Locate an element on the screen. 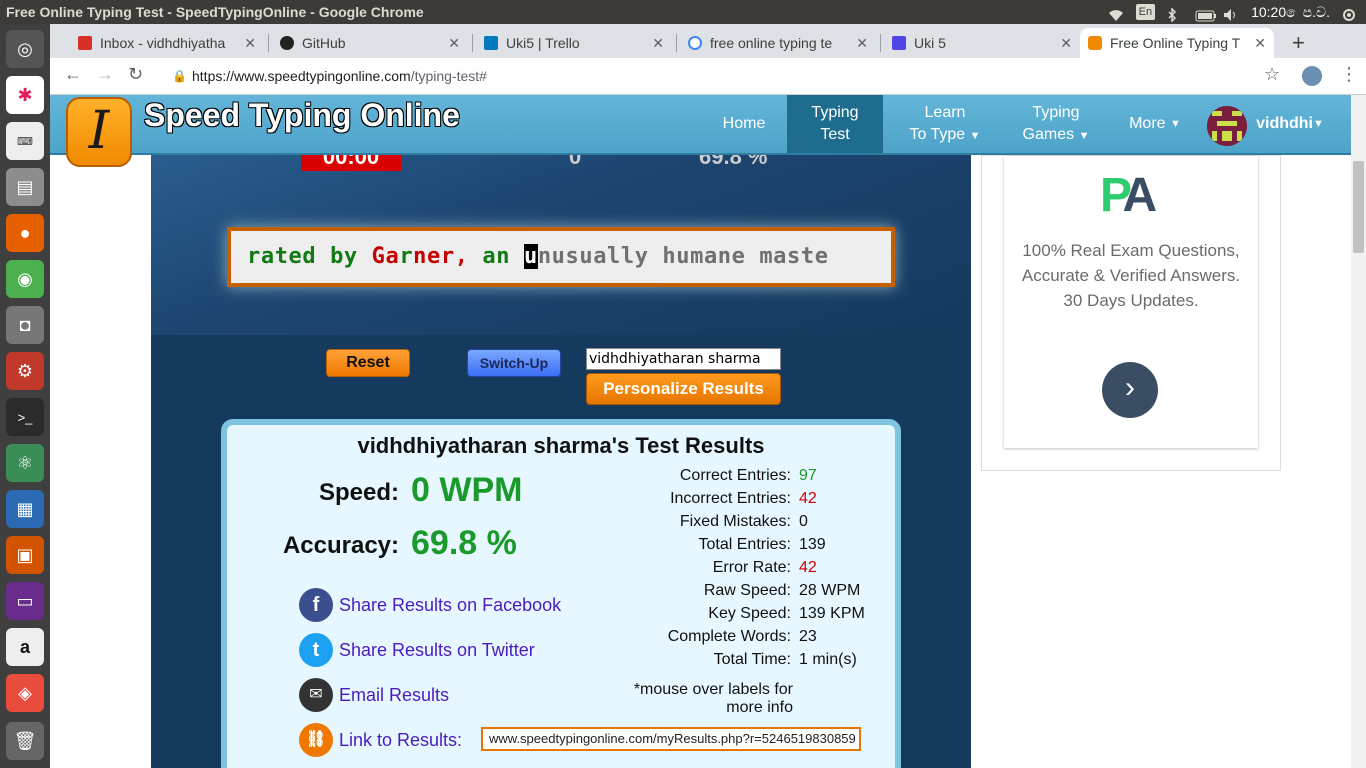  profile-avatar is located at coordinates (1312, 76).